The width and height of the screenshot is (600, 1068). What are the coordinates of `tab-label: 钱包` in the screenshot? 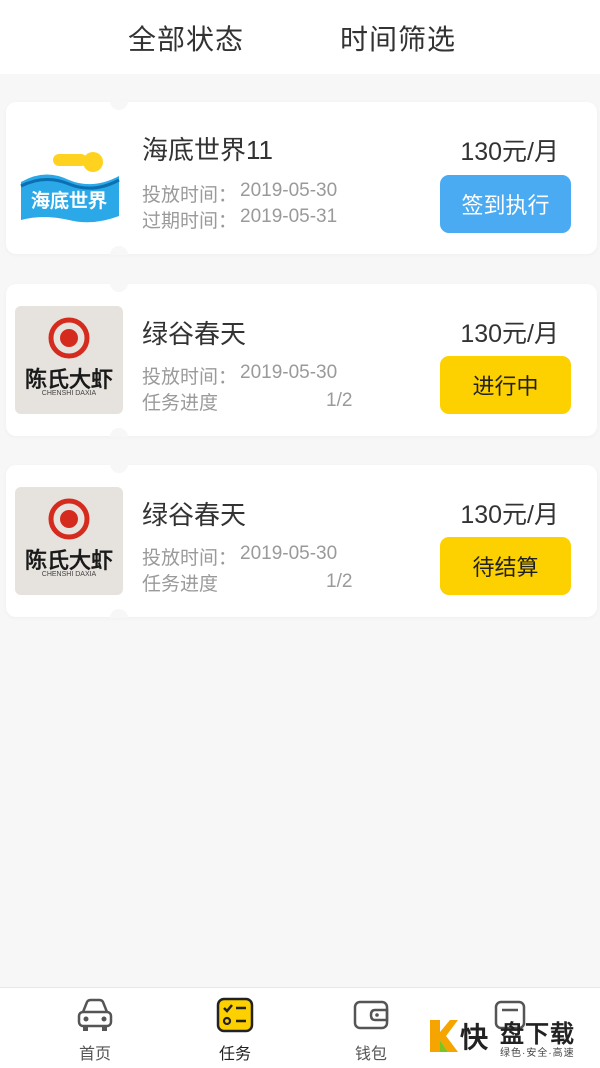 It's located at (370, 1054).